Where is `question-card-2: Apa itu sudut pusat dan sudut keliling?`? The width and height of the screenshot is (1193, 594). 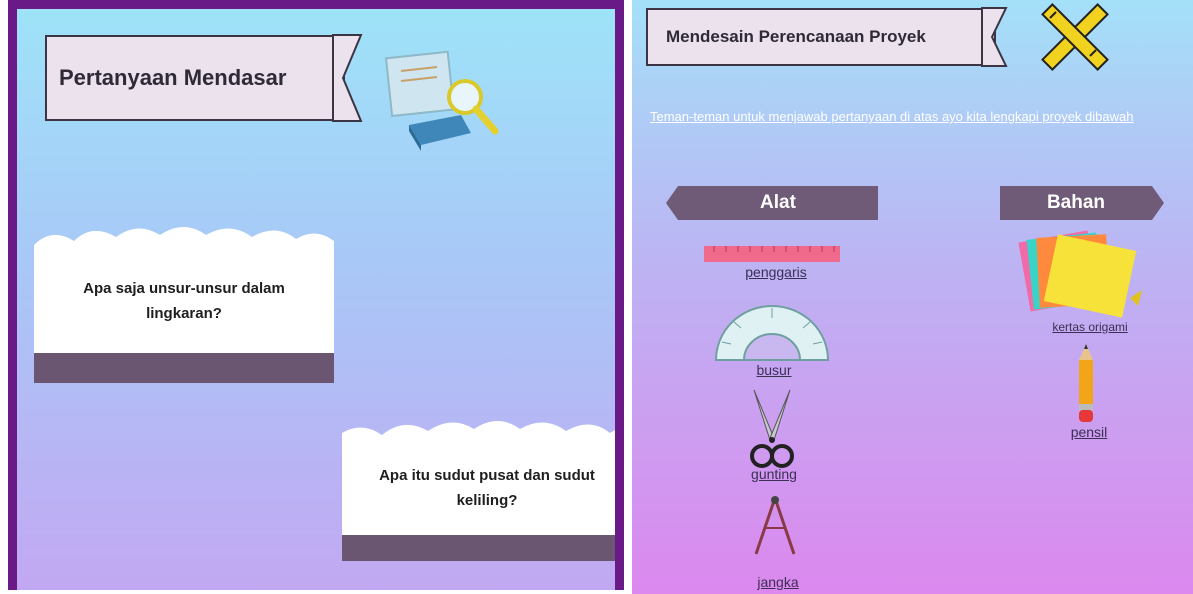
question-card-2: Apa itu sudut pusat dan sudut keliling? is located at coordinates (478, 489).